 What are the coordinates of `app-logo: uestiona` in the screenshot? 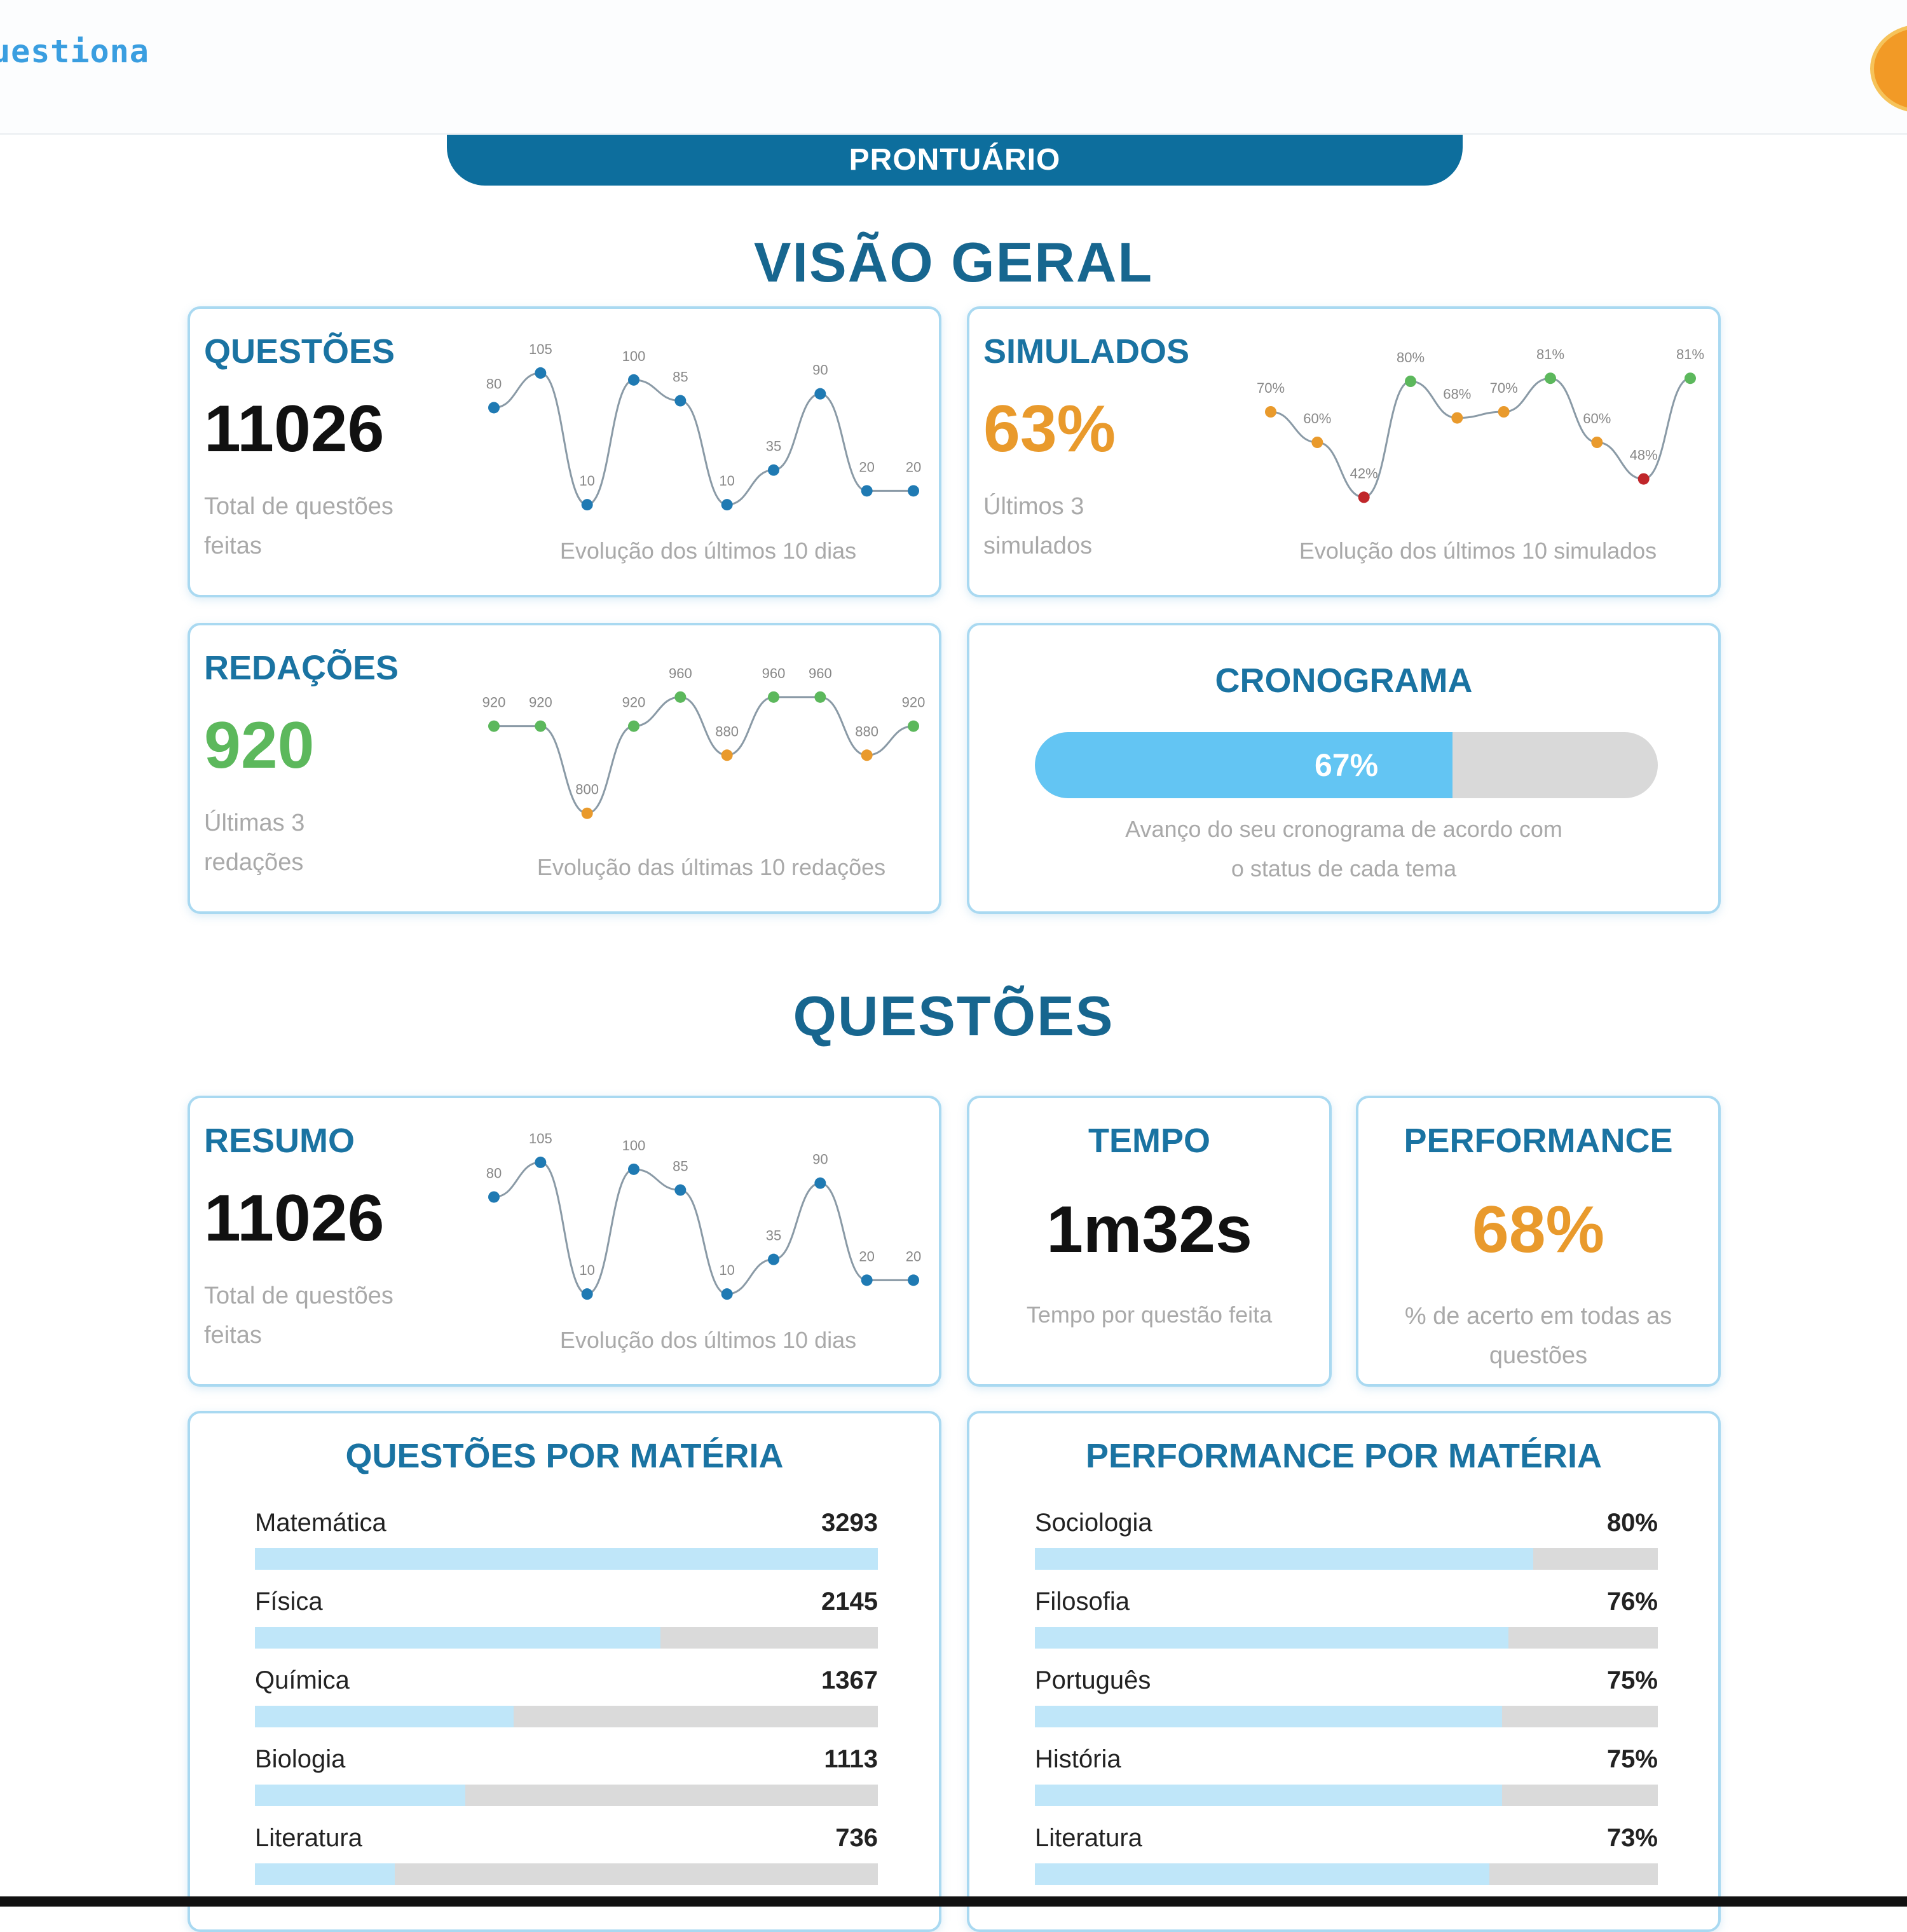 It's located at (74, 51).